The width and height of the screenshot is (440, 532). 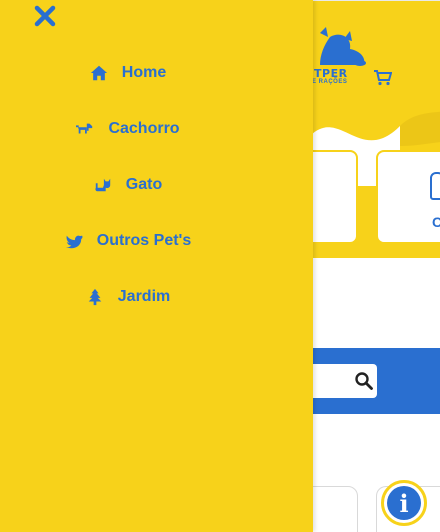 What do you see at coordinates (408, 197) in the screenshot?
I see `category-card: C` at bounding box center [408, 197].